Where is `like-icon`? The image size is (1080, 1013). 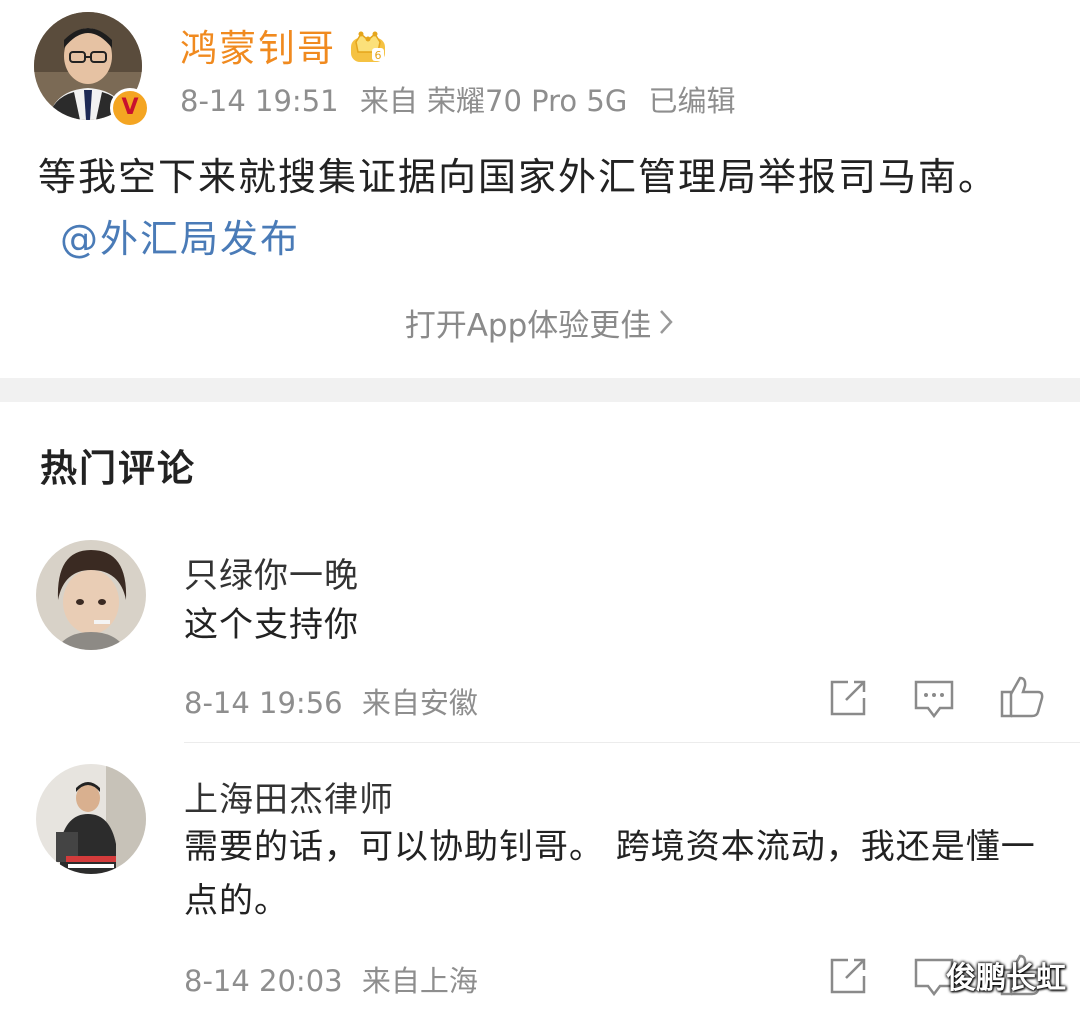
like-icon is located at coordinates (1022, 696).